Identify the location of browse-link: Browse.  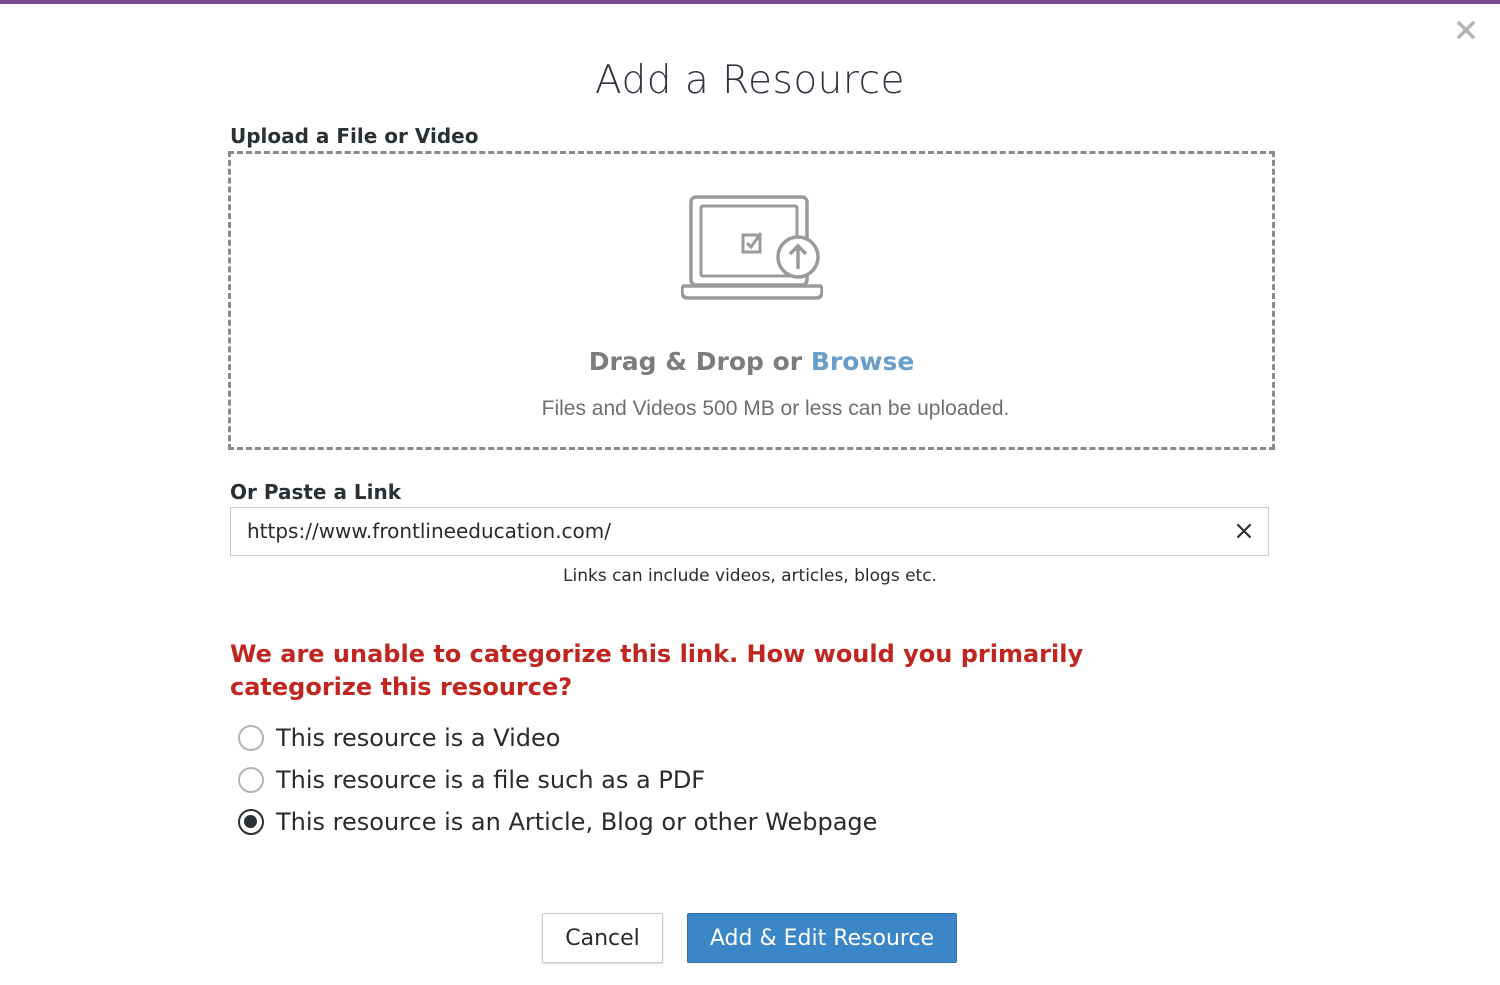
(863, 361).